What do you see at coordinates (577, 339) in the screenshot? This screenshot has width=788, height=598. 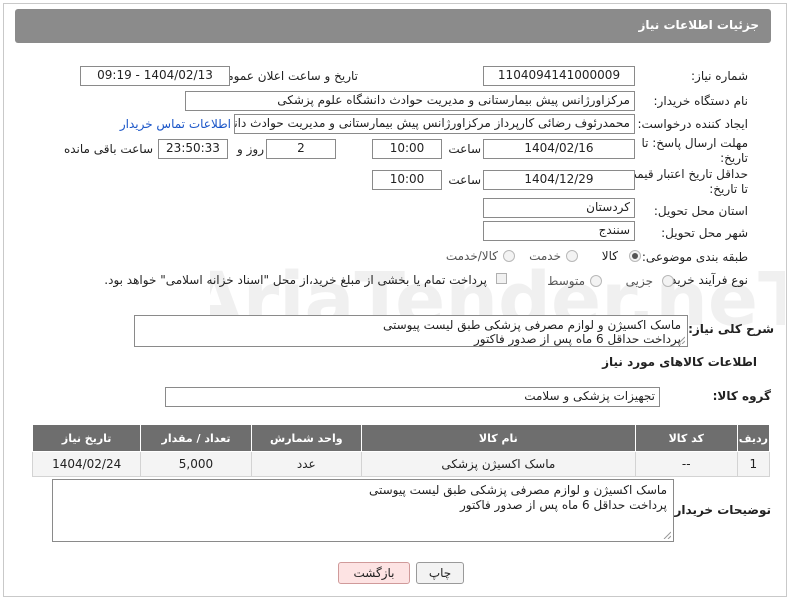 I see `description-line-2: پرداخت حداقل 6 ماه پس از صدور فاکتور` at bounding box center [577, 339].